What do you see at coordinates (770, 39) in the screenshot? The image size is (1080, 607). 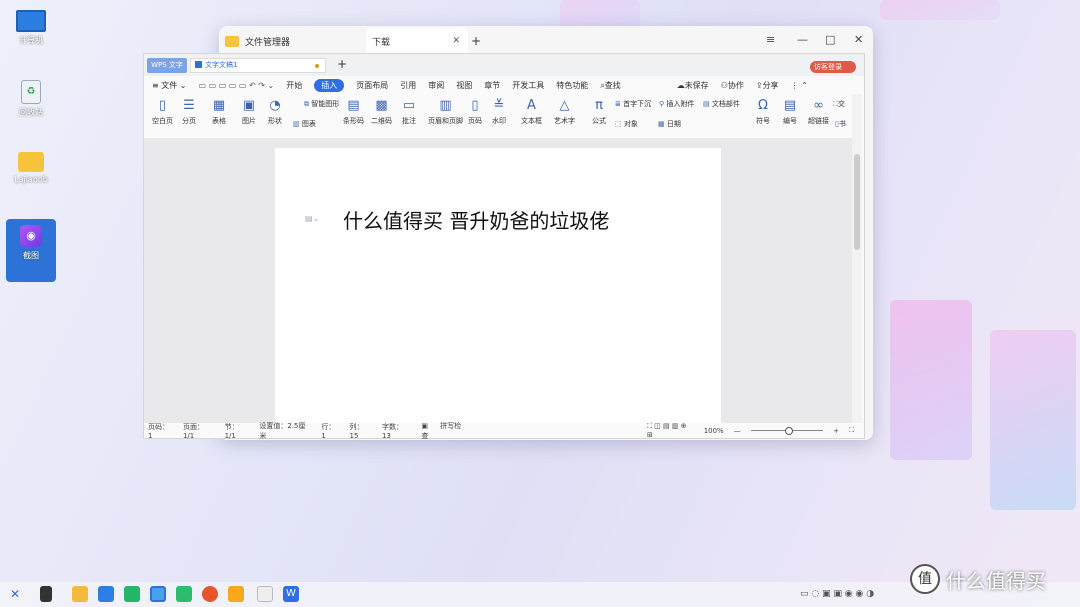 I see `menu-icon: ≡` at bounding box center [770, 39].